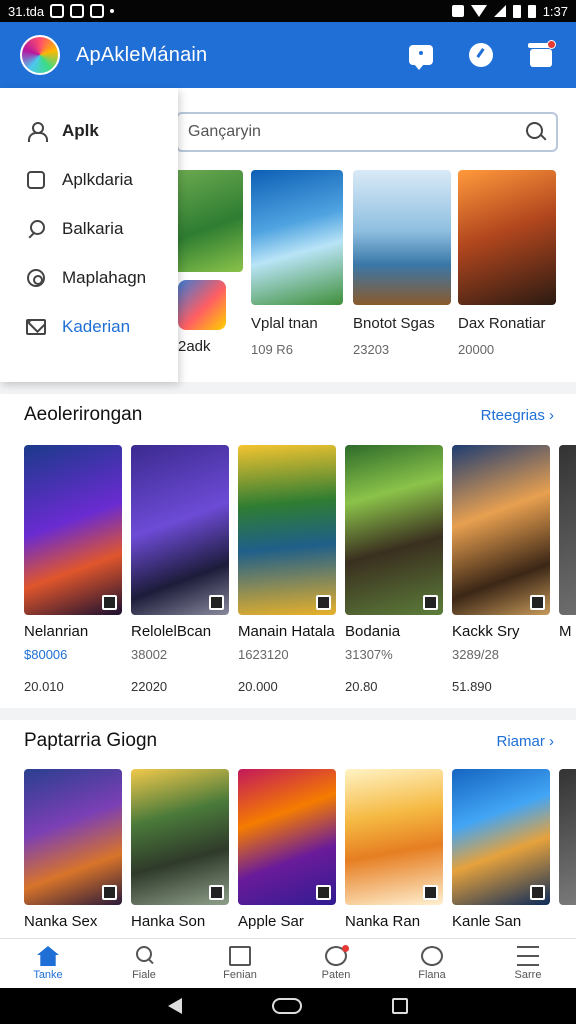 This screenshot has height=1024, width=576. Describe the element at coordinates (40, 55) in the screenshot. I see `app-logo` at that location.